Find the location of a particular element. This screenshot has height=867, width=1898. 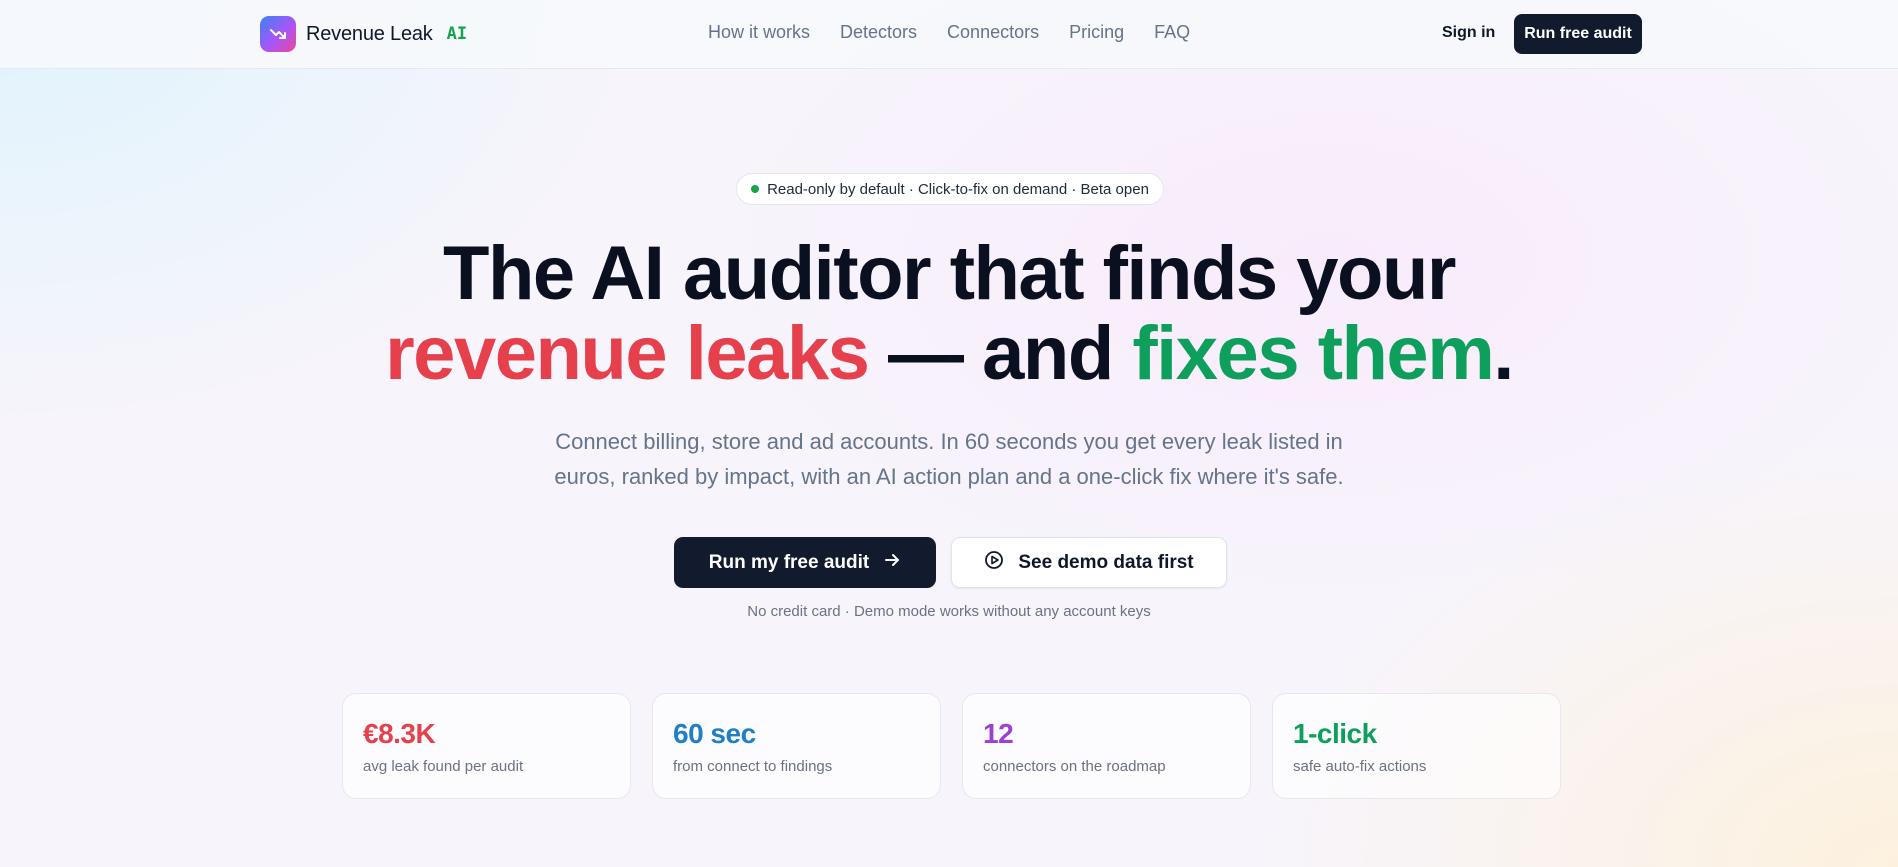

arrow-right-icon is located at coordinates (892, 563).